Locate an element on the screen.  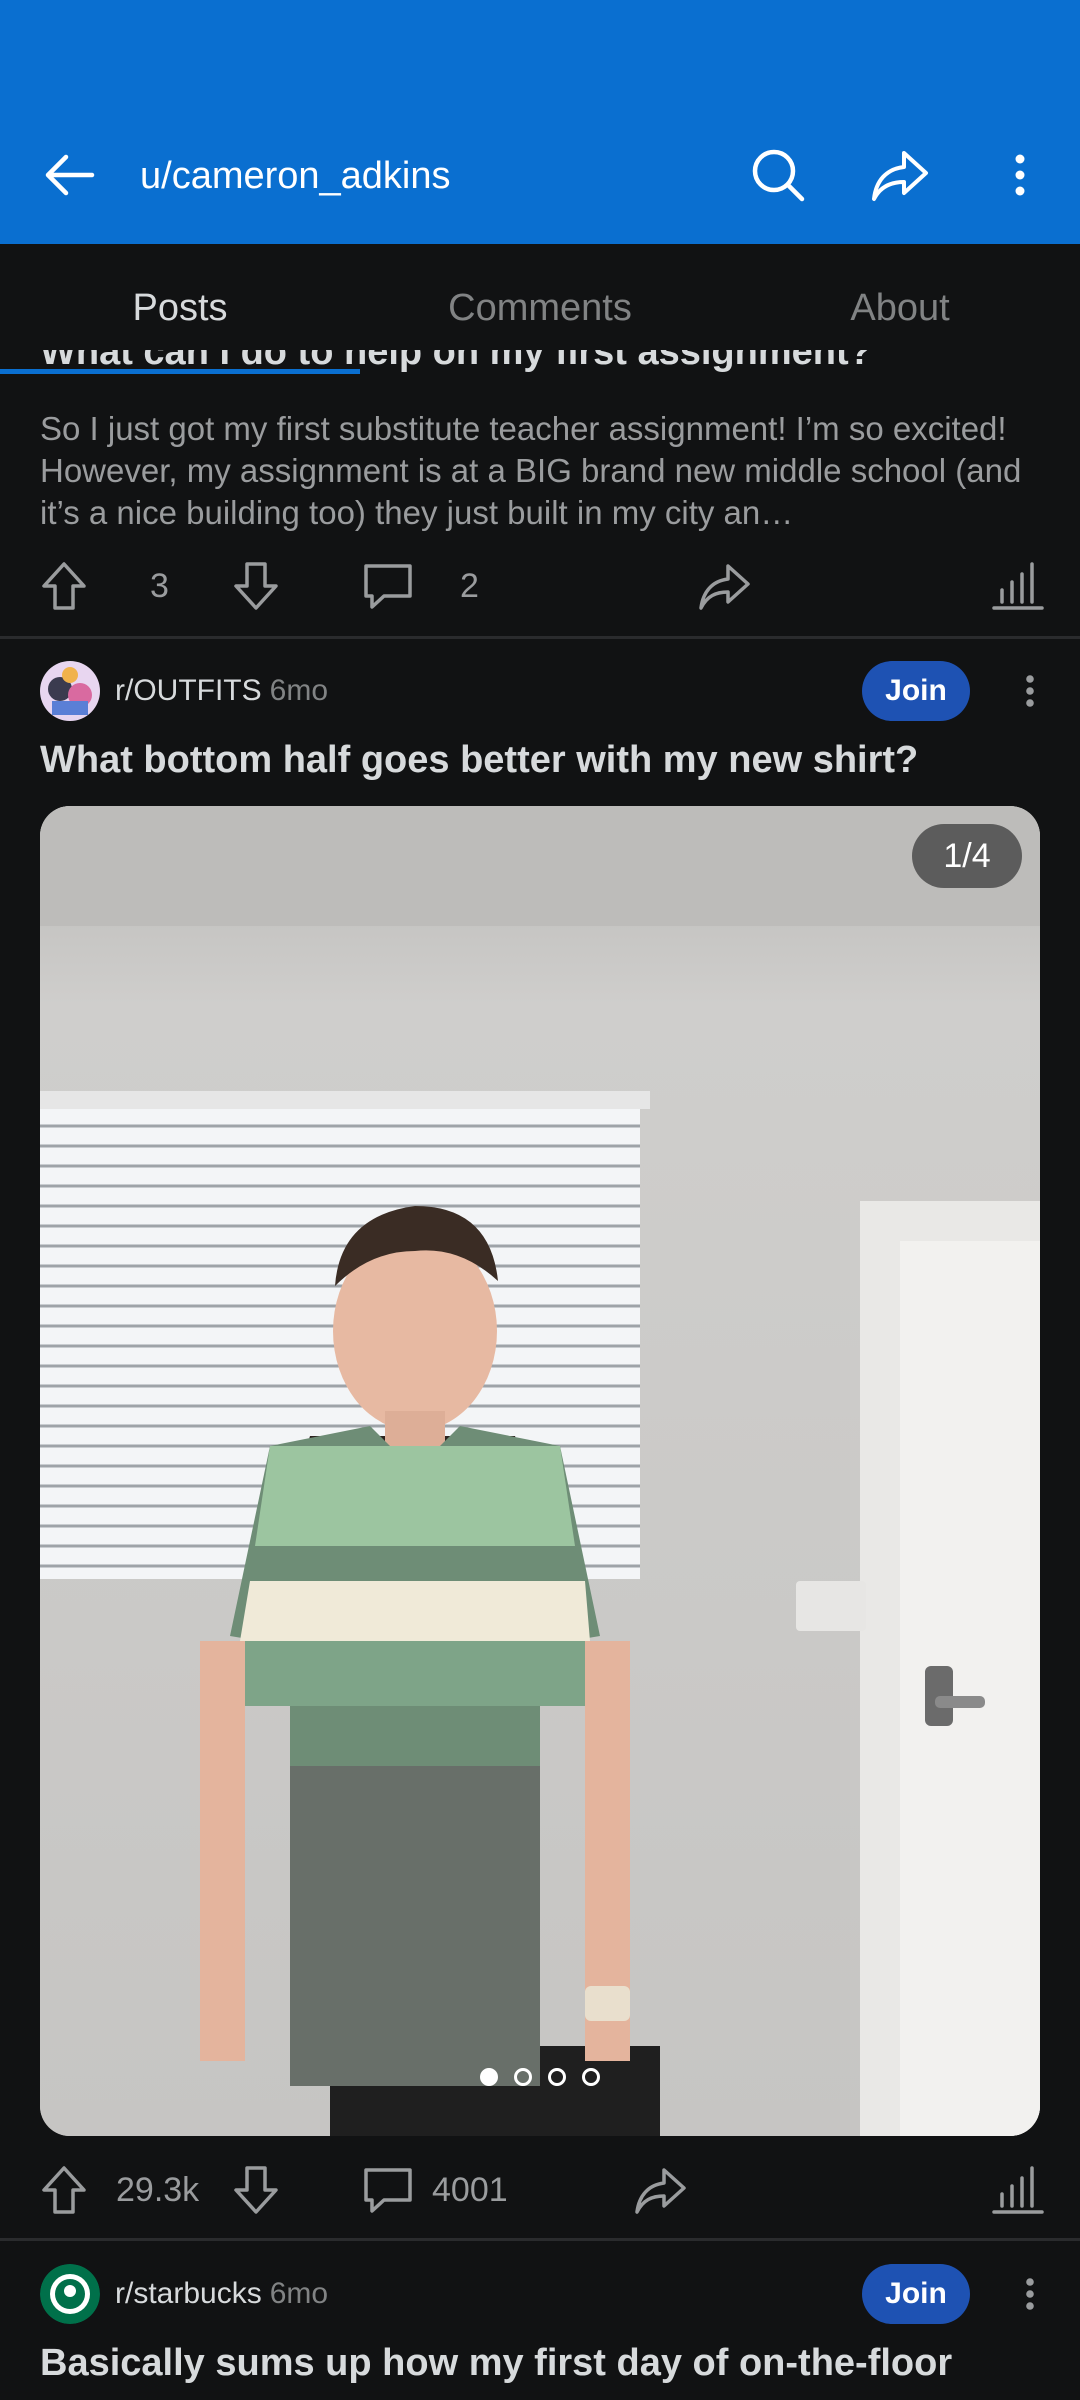
back-arrow-icon is located at coordinates (70, 175).